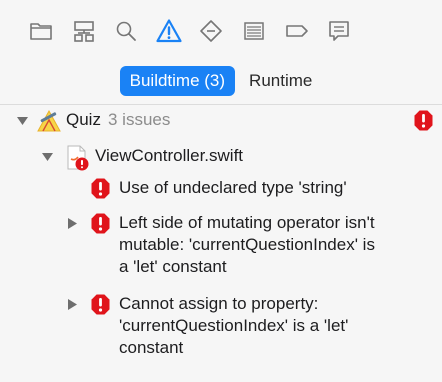  I want to click on project-name: Quiz, so click(83, 119).